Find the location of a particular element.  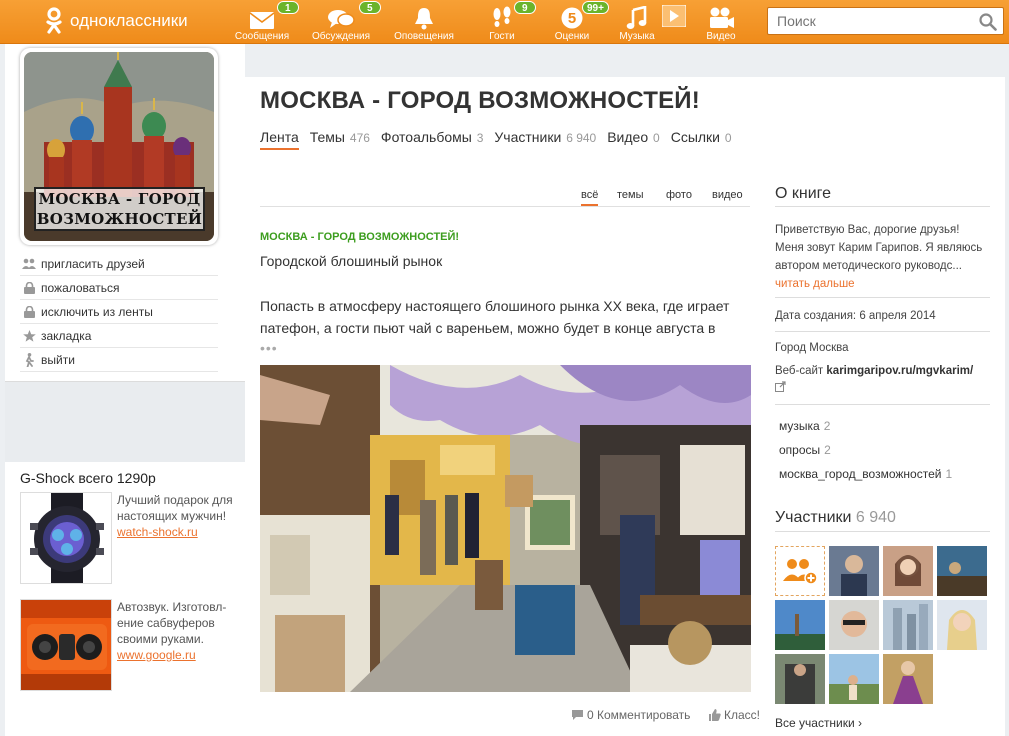

nav-notifications: Оповещения is located at coordinates (424, 22).